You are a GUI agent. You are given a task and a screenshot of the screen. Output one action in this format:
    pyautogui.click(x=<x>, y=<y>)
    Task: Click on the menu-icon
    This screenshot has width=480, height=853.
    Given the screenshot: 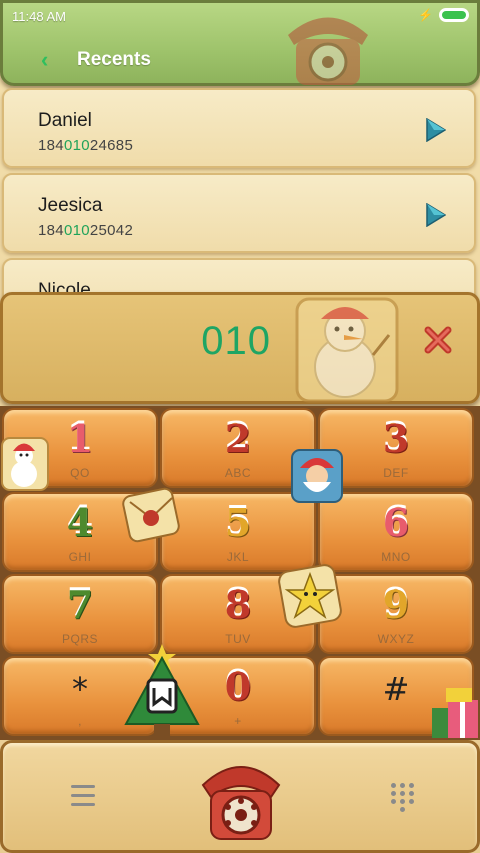 What is the action you would take?
    pyautogui.click(x=83, y=796)
    